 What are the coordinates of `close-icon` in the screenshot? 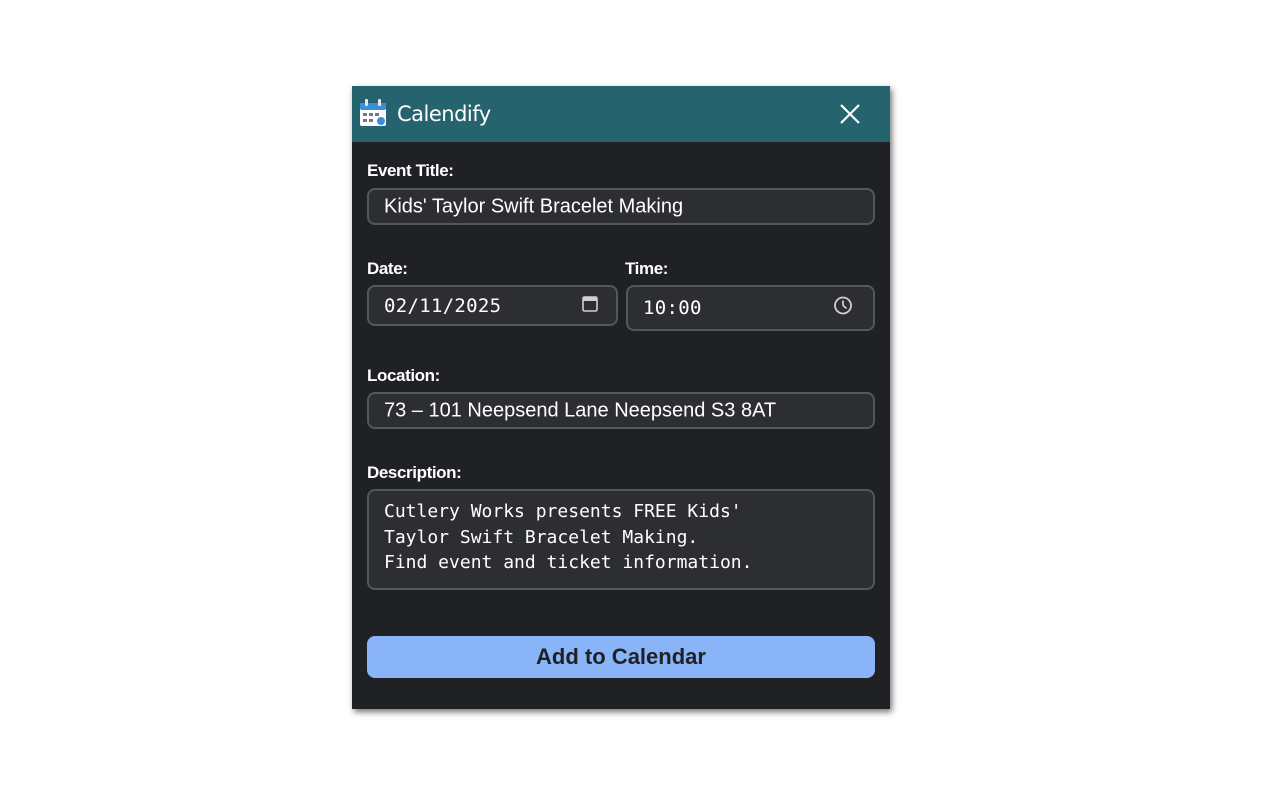 It's located at (850, 114).